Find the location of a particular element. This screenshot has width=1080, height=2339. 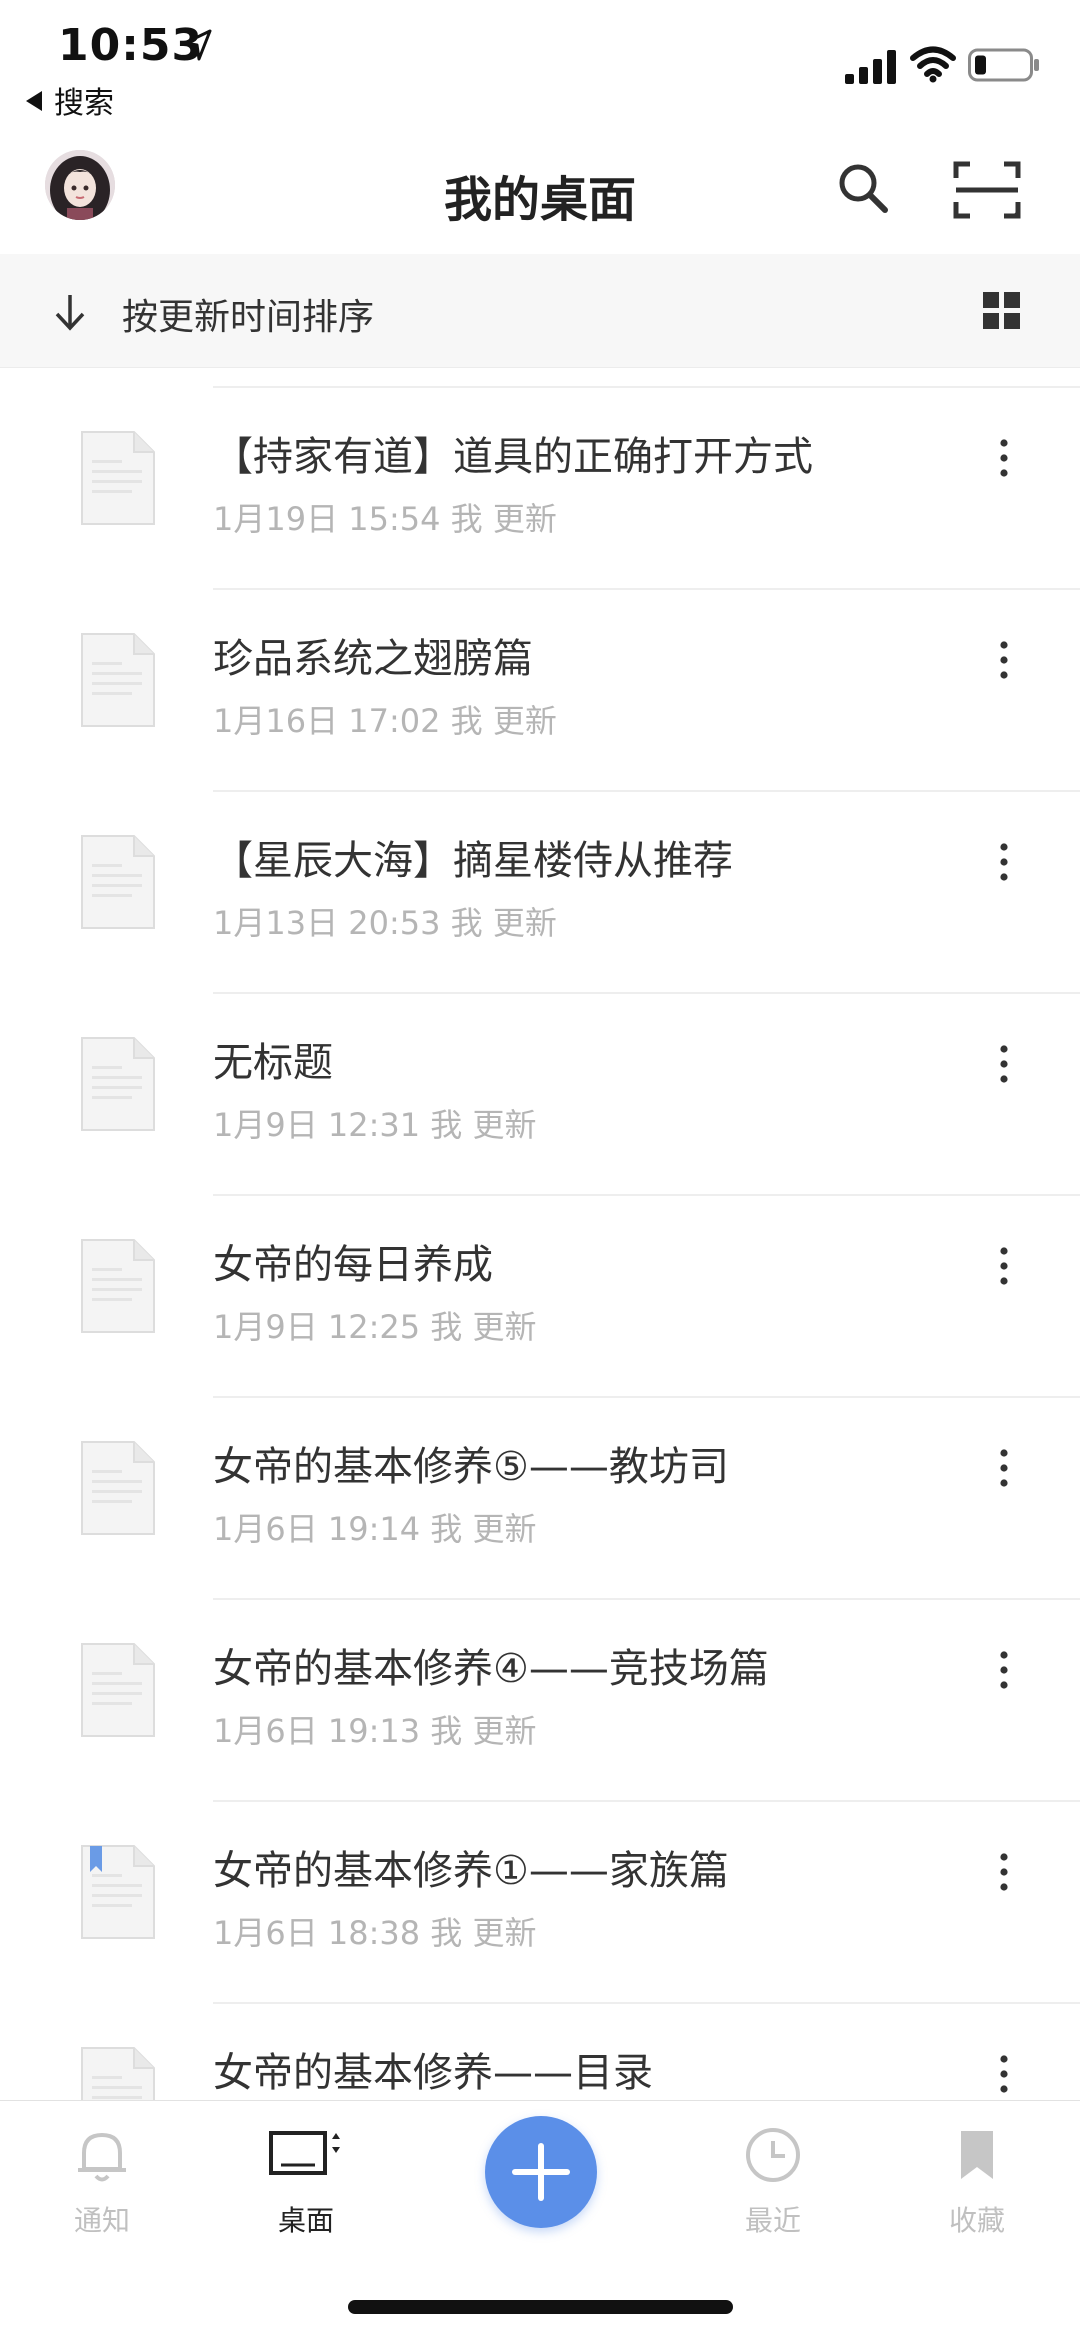

document-updated-meta: 1月9日 12:25 我 更新 is located at coordinates (375, 1327).